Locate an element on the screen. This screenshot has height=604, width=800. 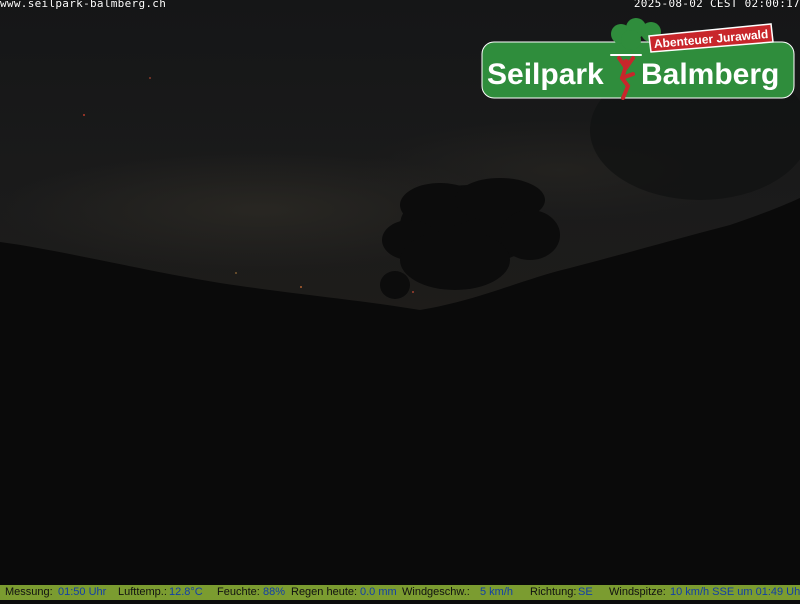
feuchte-value: 88% is located at coordinates (274, 592).